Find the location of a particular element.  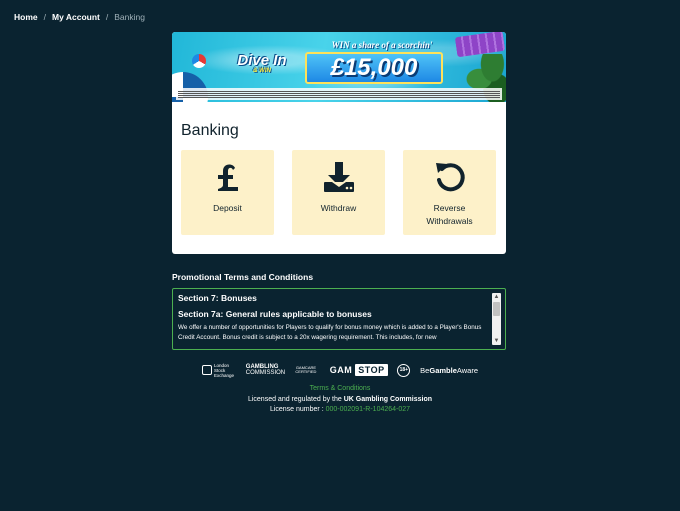

deposit-button: Deposit is located at coordinates (227, 192).